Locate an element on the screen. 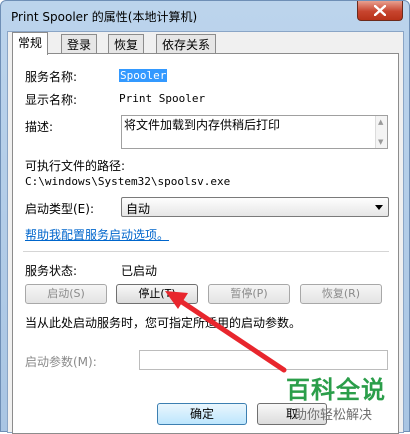 The height and width of the screenshot is (434, 410). watermark-logo: 百科全说 助你轻松解决 is located at coordinates (346, 400).